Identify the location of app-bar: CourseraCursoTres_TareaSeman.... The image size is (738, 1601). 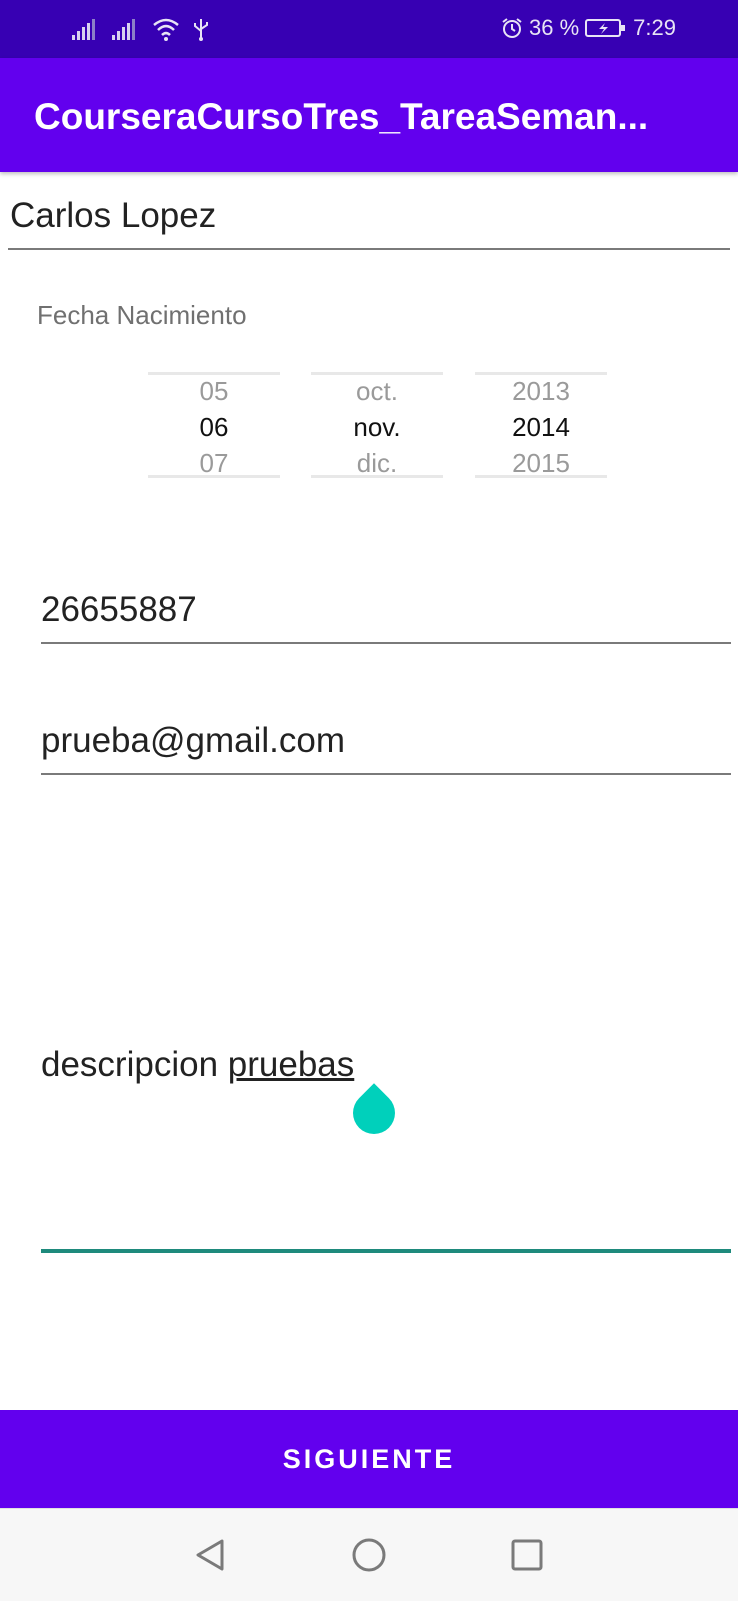
(369, 115).